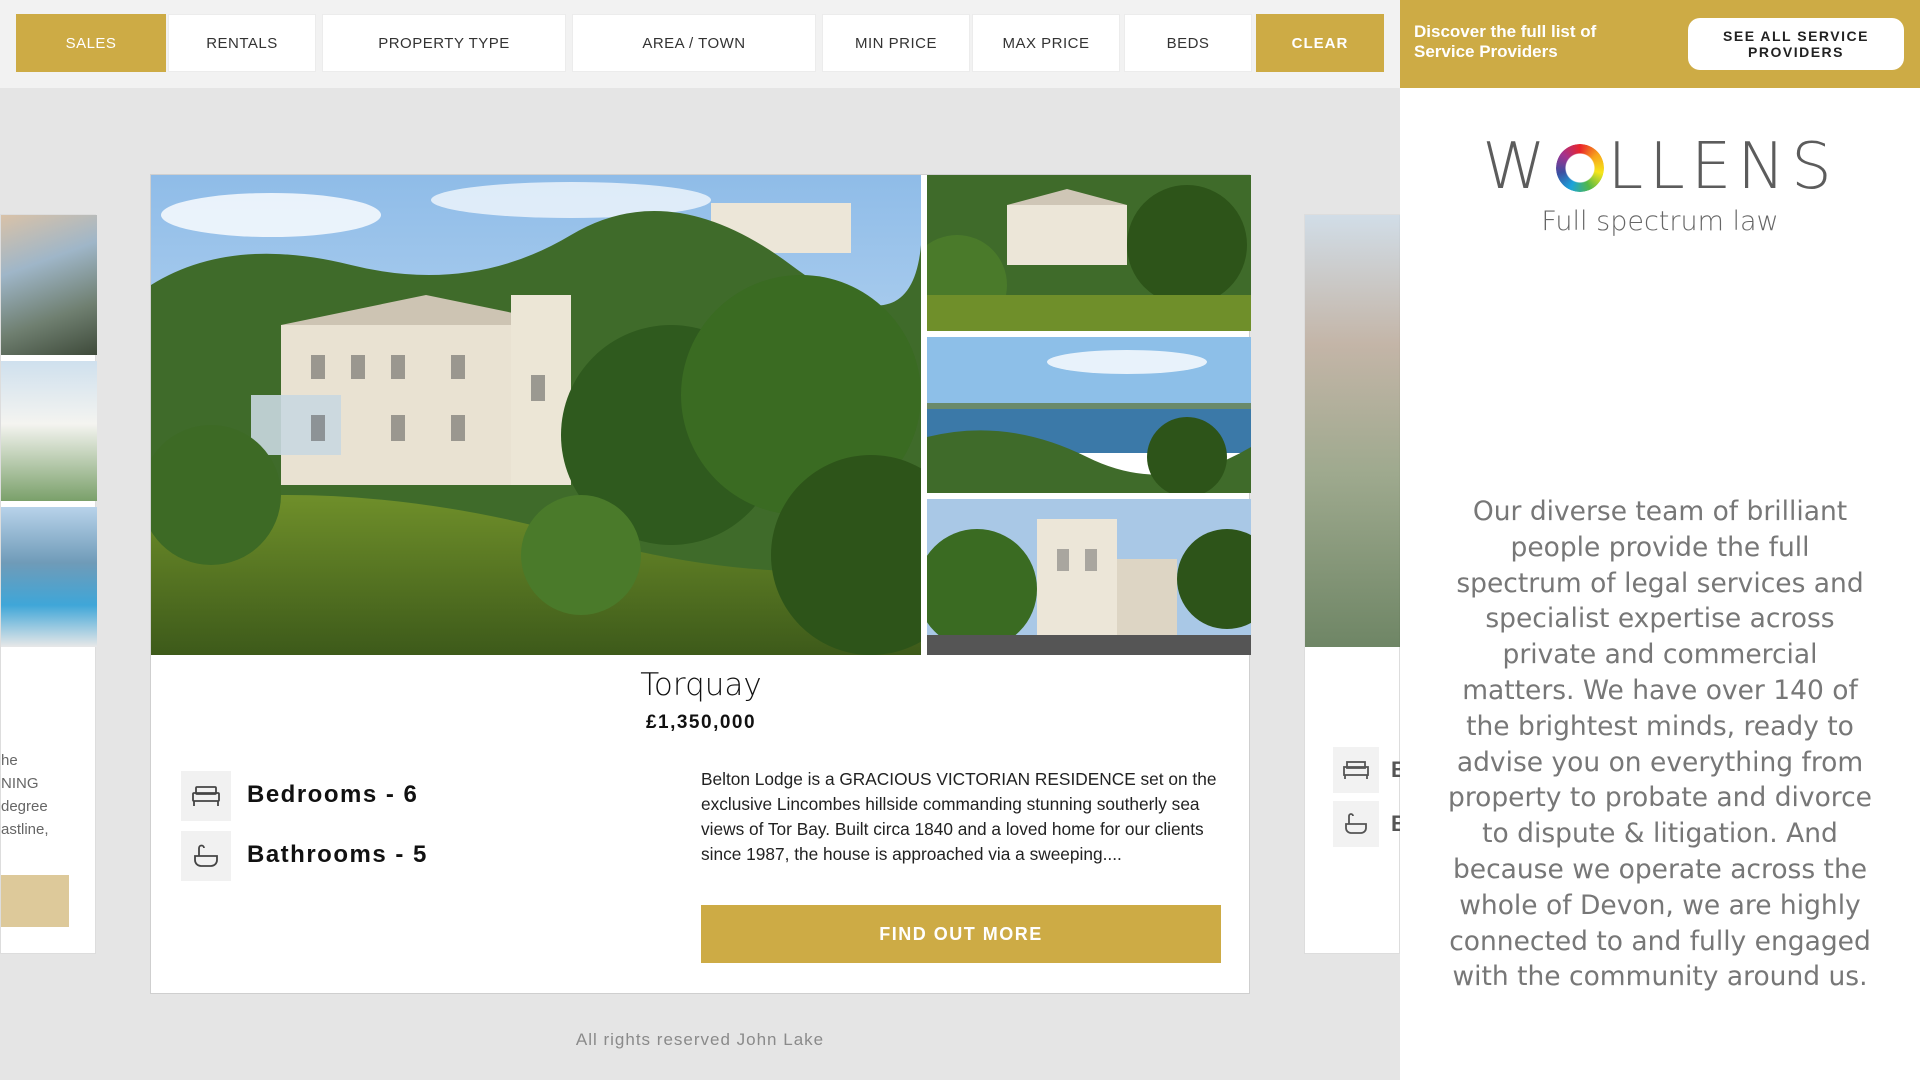 The image size is (1920, 1080). What do you see at coordinates (25, 795) in the screenshot?
I see `previous-listing-text: he NING degree astline,` at bounding box center [25, 795].